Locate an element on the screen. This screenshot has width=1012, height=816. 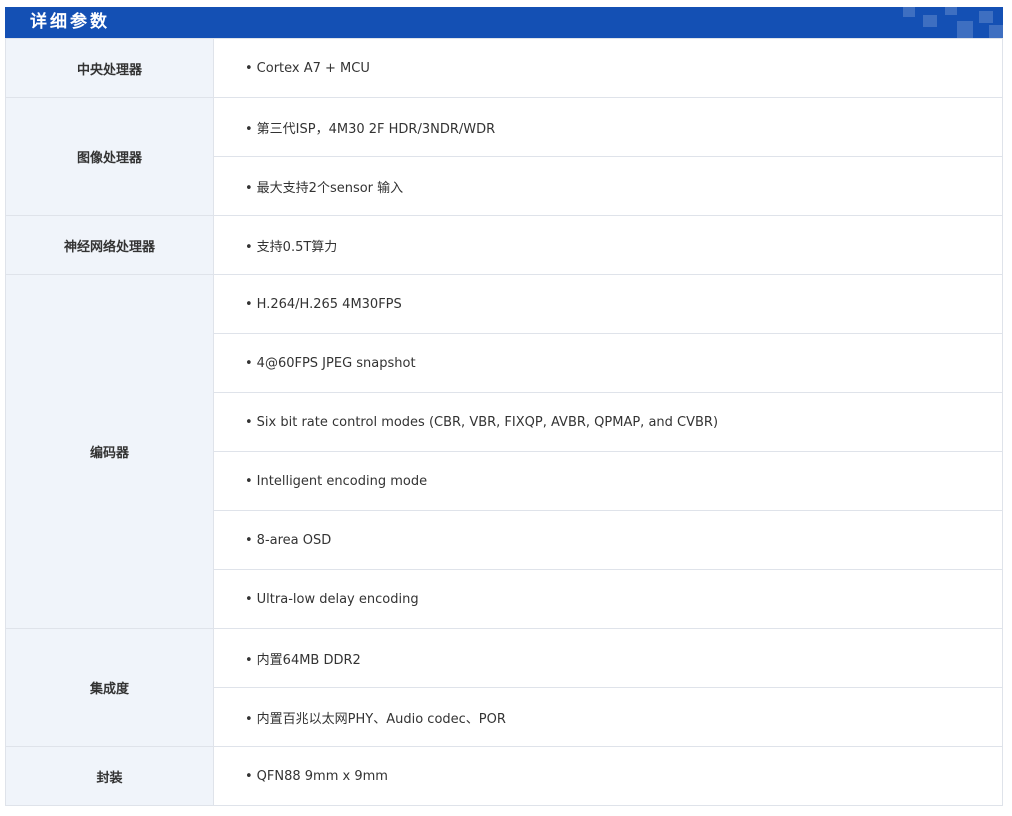
table-row: 集成度 • 内置64MB DDR2 is located at coordinates (504, 687).